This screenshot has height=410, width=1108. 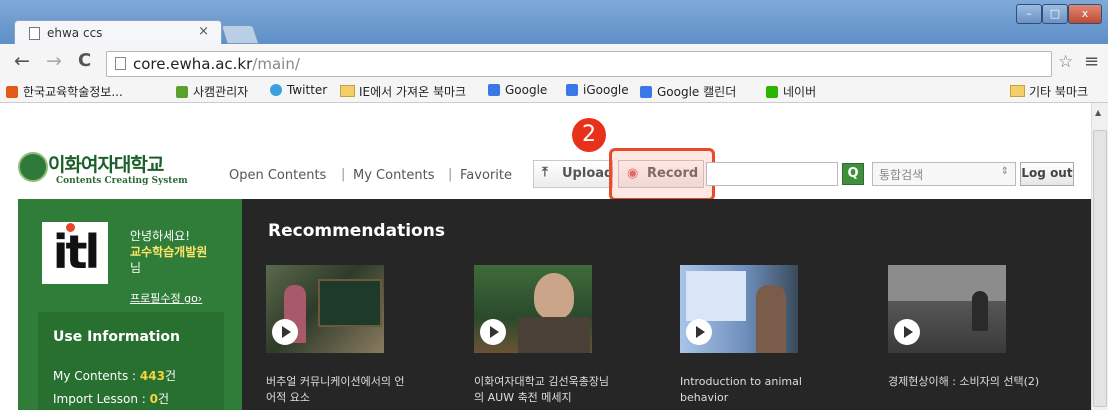 What do you see at coordinates (106, 163) in the screenshot?
I see `site-logo-title: 이화여자대학교` at bounding box center [106, 163].